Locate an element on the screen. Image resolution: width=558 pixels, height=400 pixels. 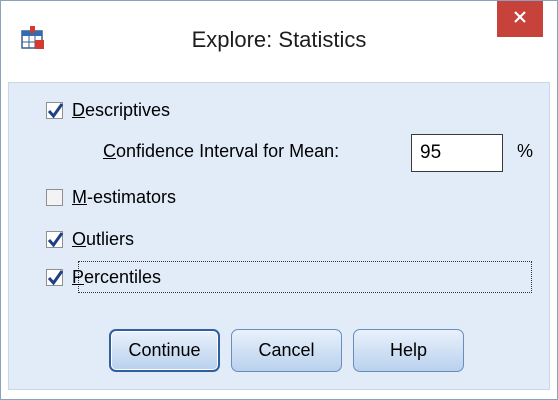
outliers-label: Outliers is located at coordinates (103, 239).